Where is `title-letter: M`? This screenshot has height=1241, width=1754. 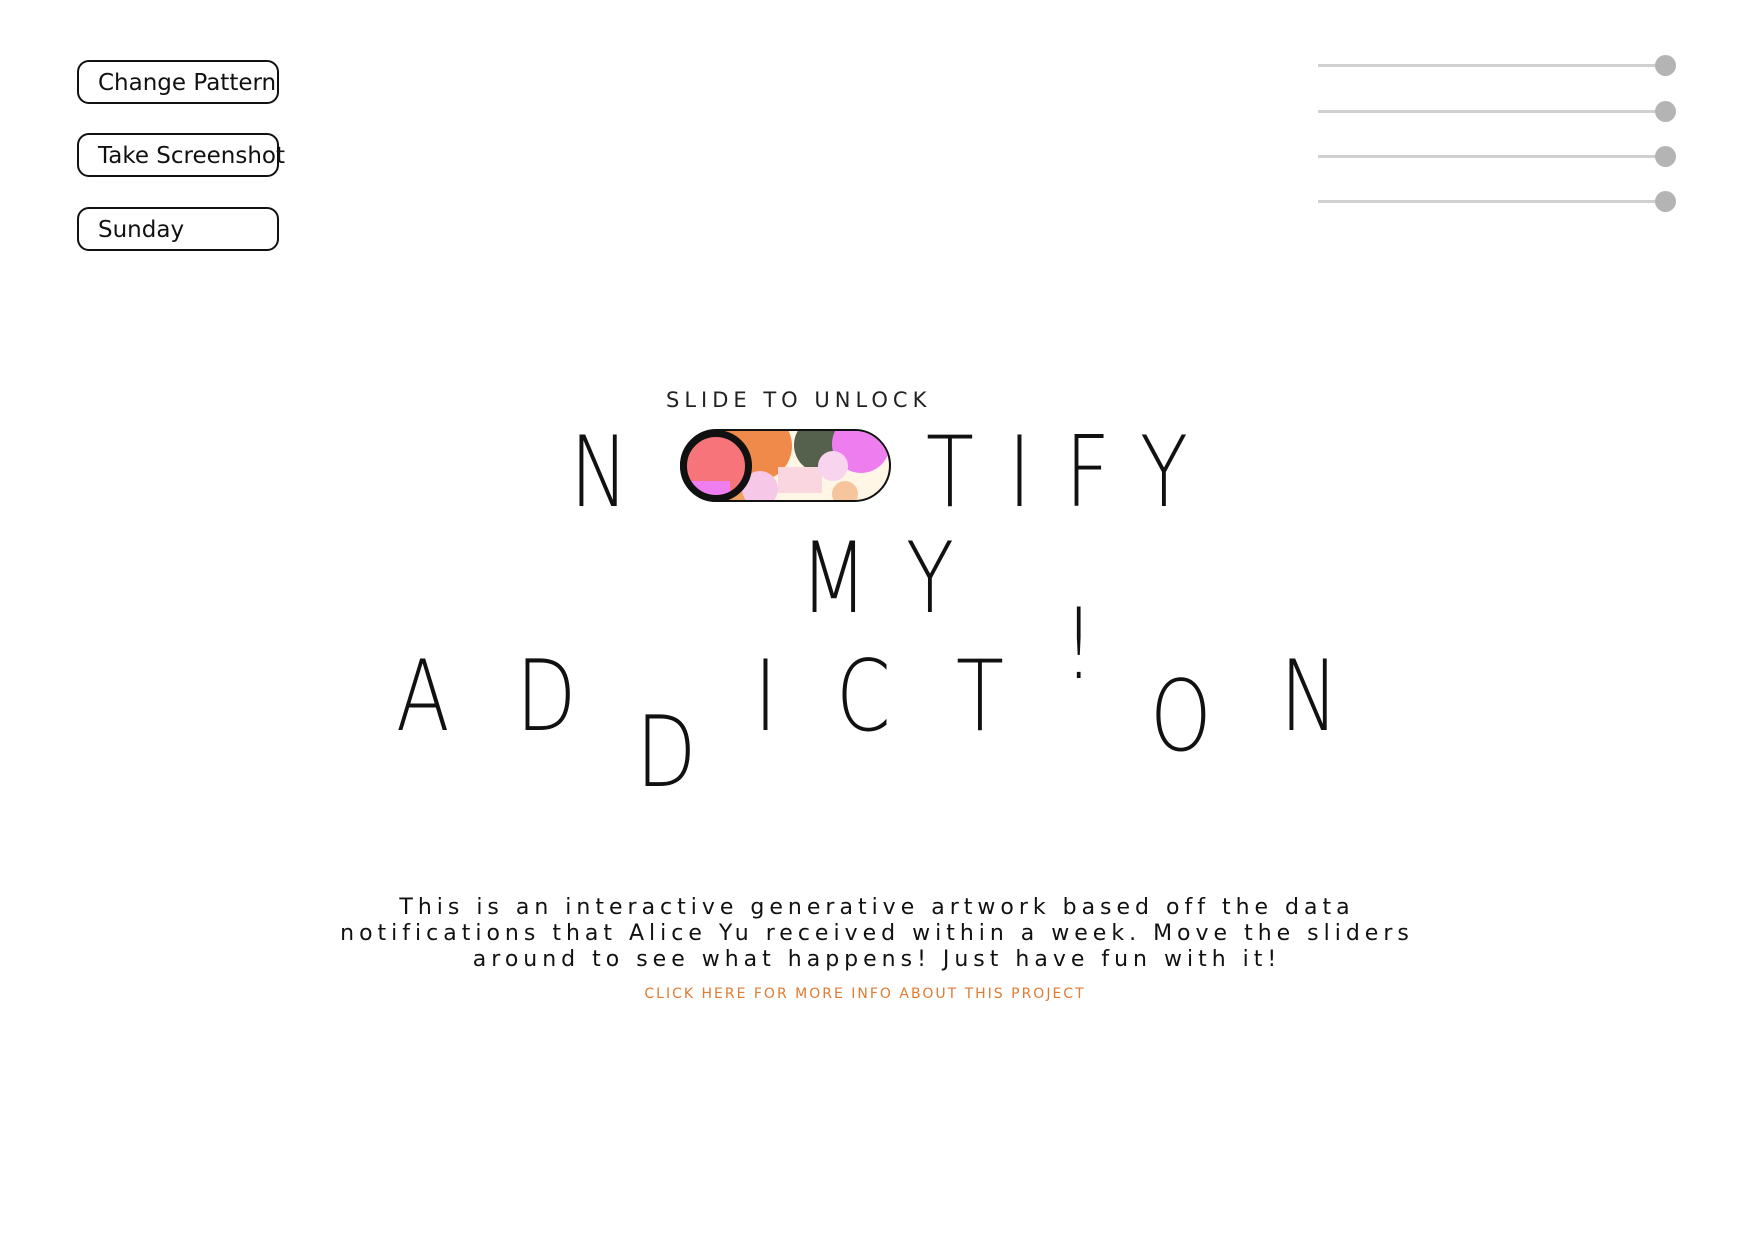
title-letter: M is located at coordinates (834, 579).